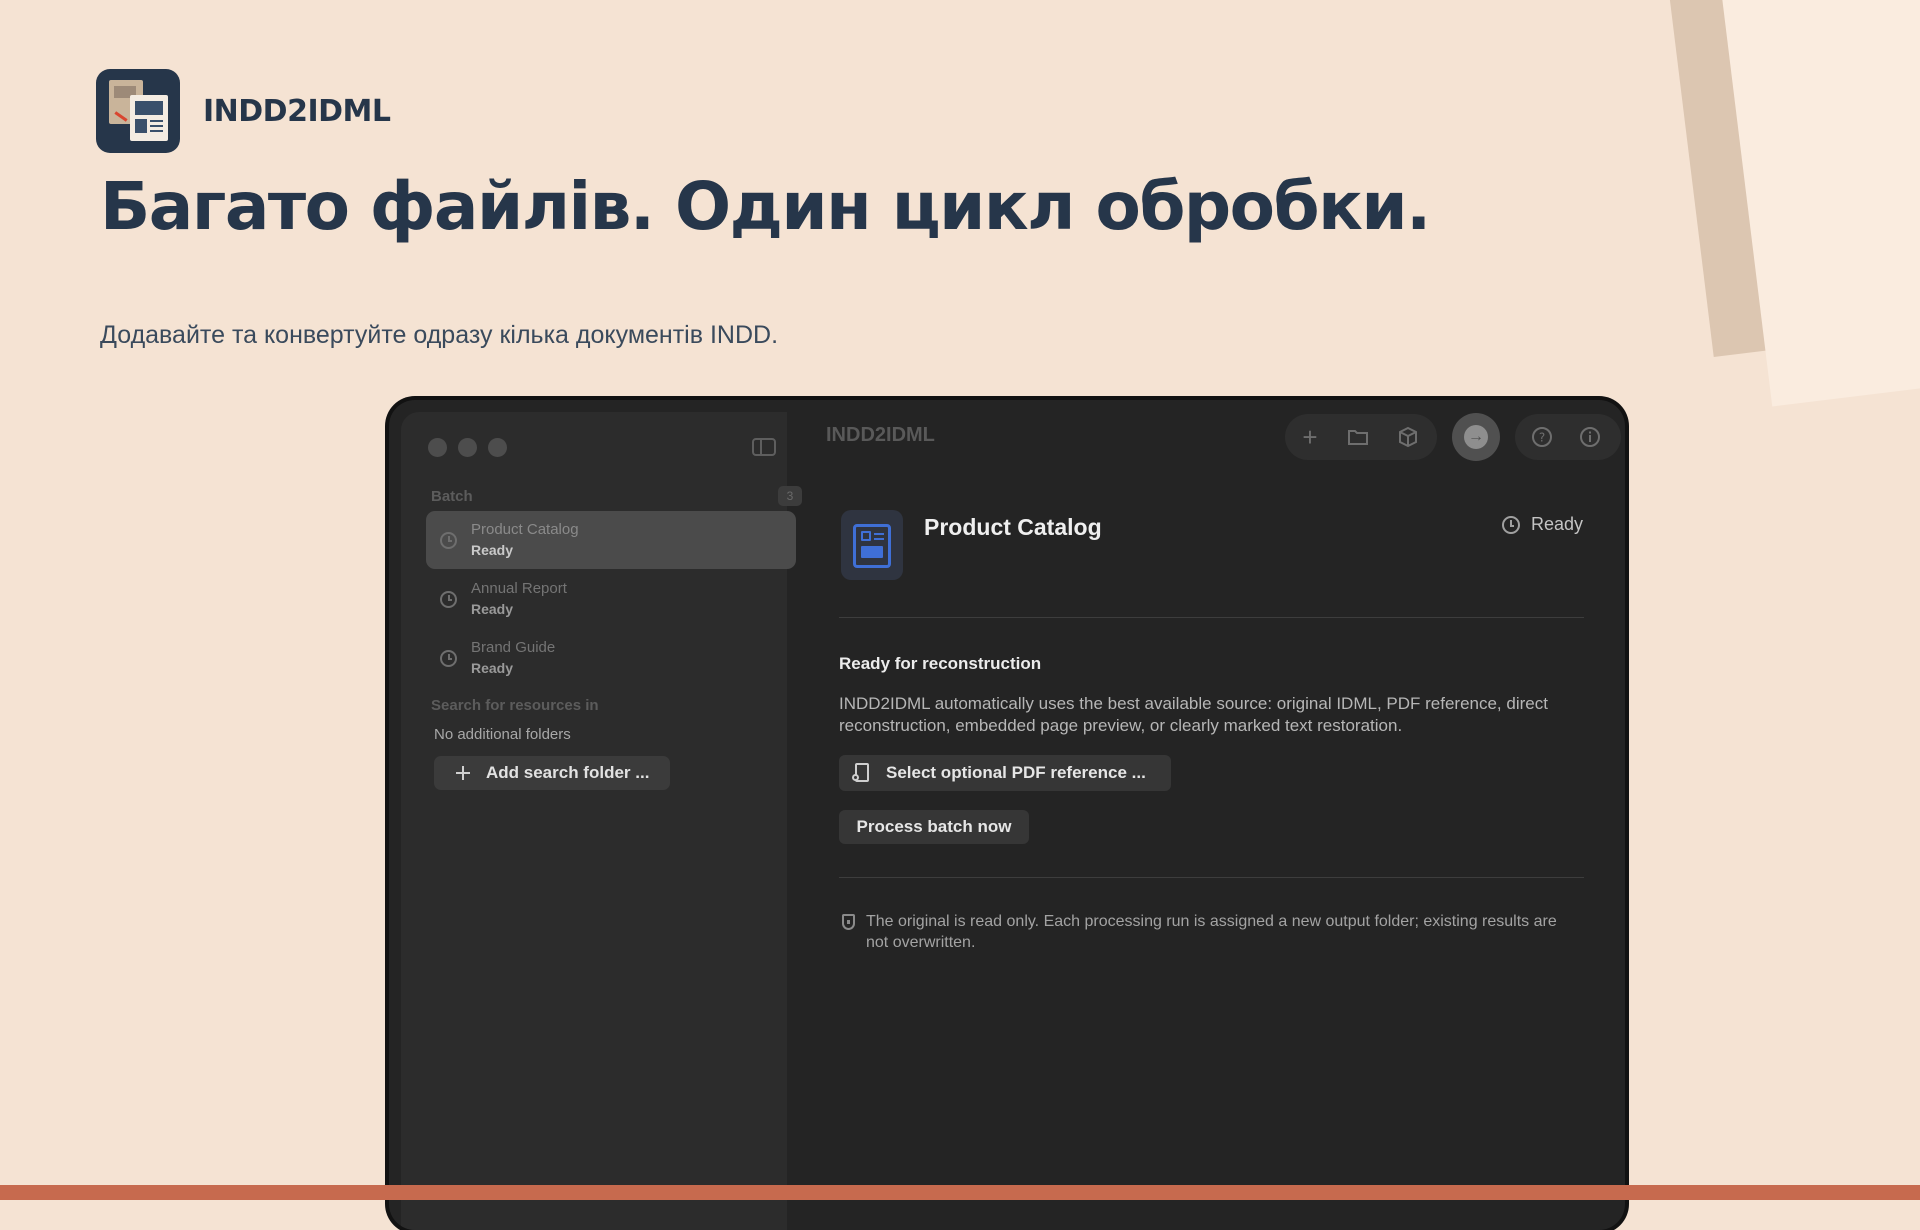 The width and height of the screenshot is (1920, 1230). Describe the element at coordinates (297, 111) in the screenshot. I see `brand-name: INDD2IDML` at that location.